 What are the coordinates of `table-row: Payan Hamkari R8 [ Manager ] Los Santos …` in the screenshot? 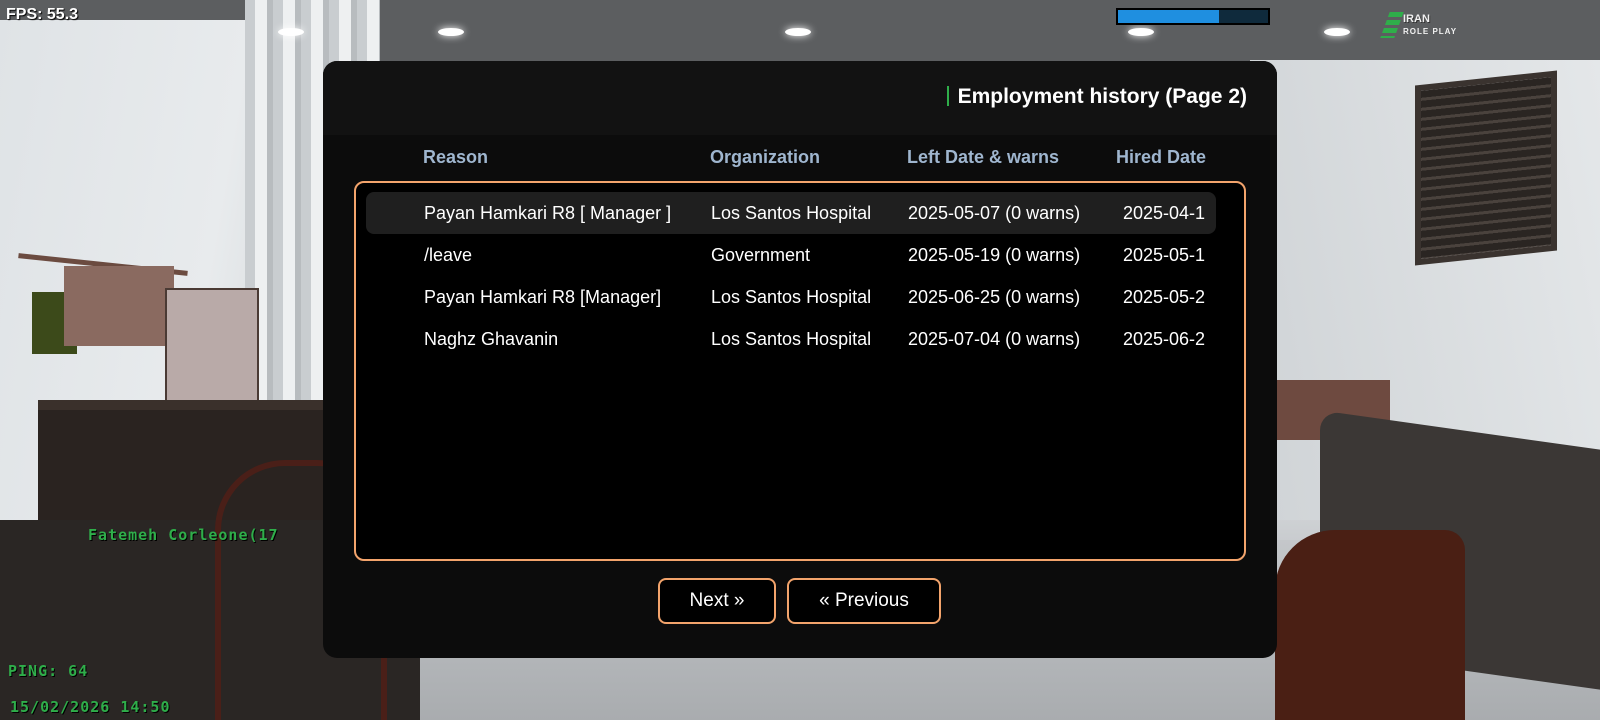 It's located at (791, 213).